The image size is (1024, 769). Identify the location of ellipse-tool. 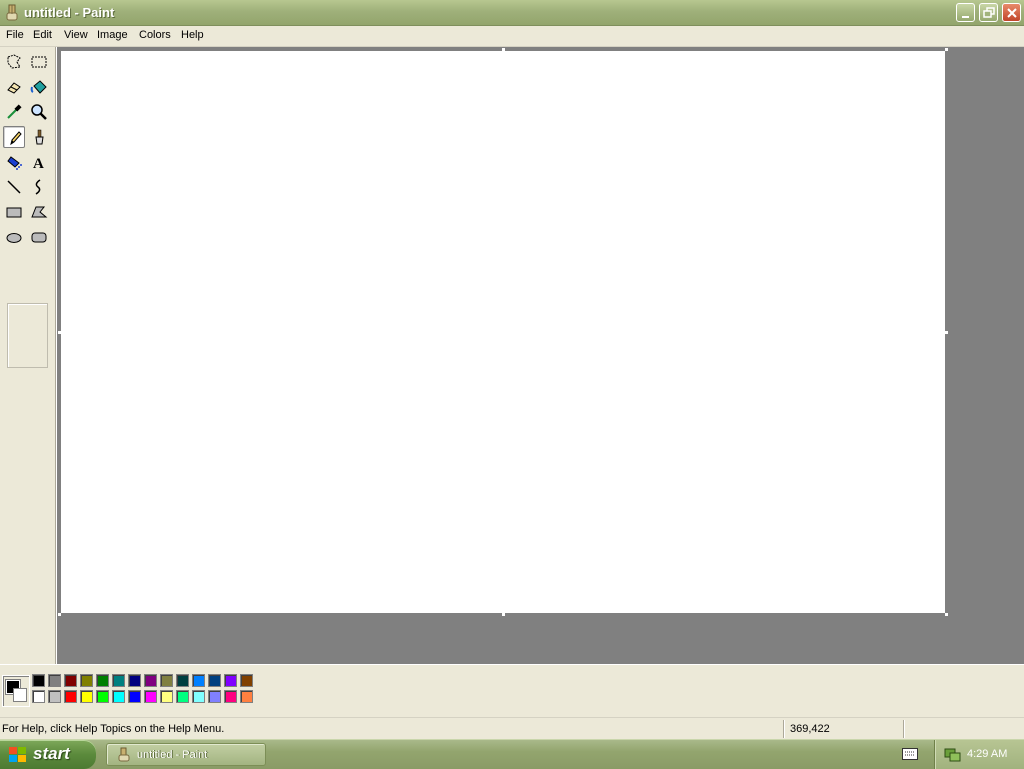
(14, 237).